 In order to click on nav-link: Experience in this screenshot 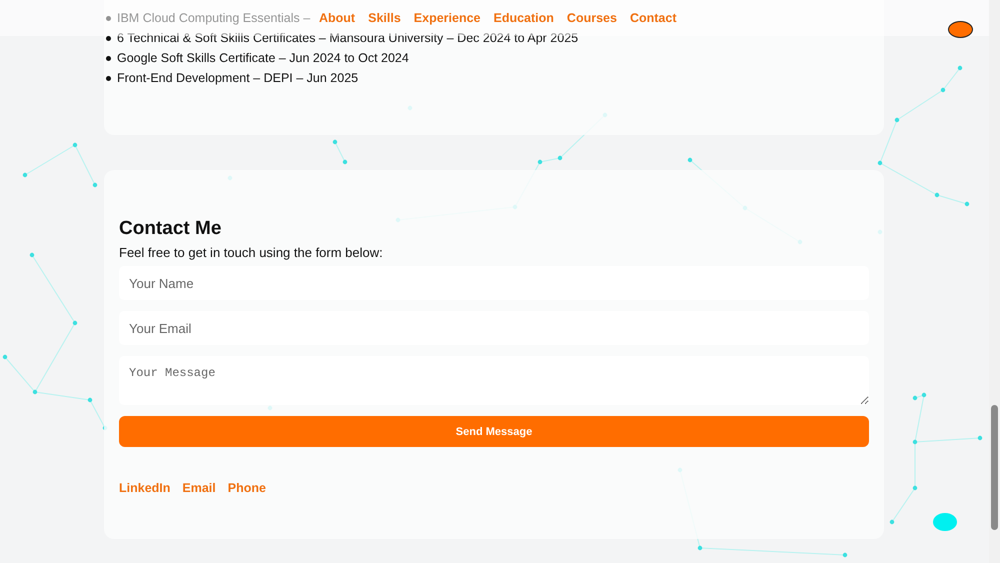, I will do `click(447, 18)`.